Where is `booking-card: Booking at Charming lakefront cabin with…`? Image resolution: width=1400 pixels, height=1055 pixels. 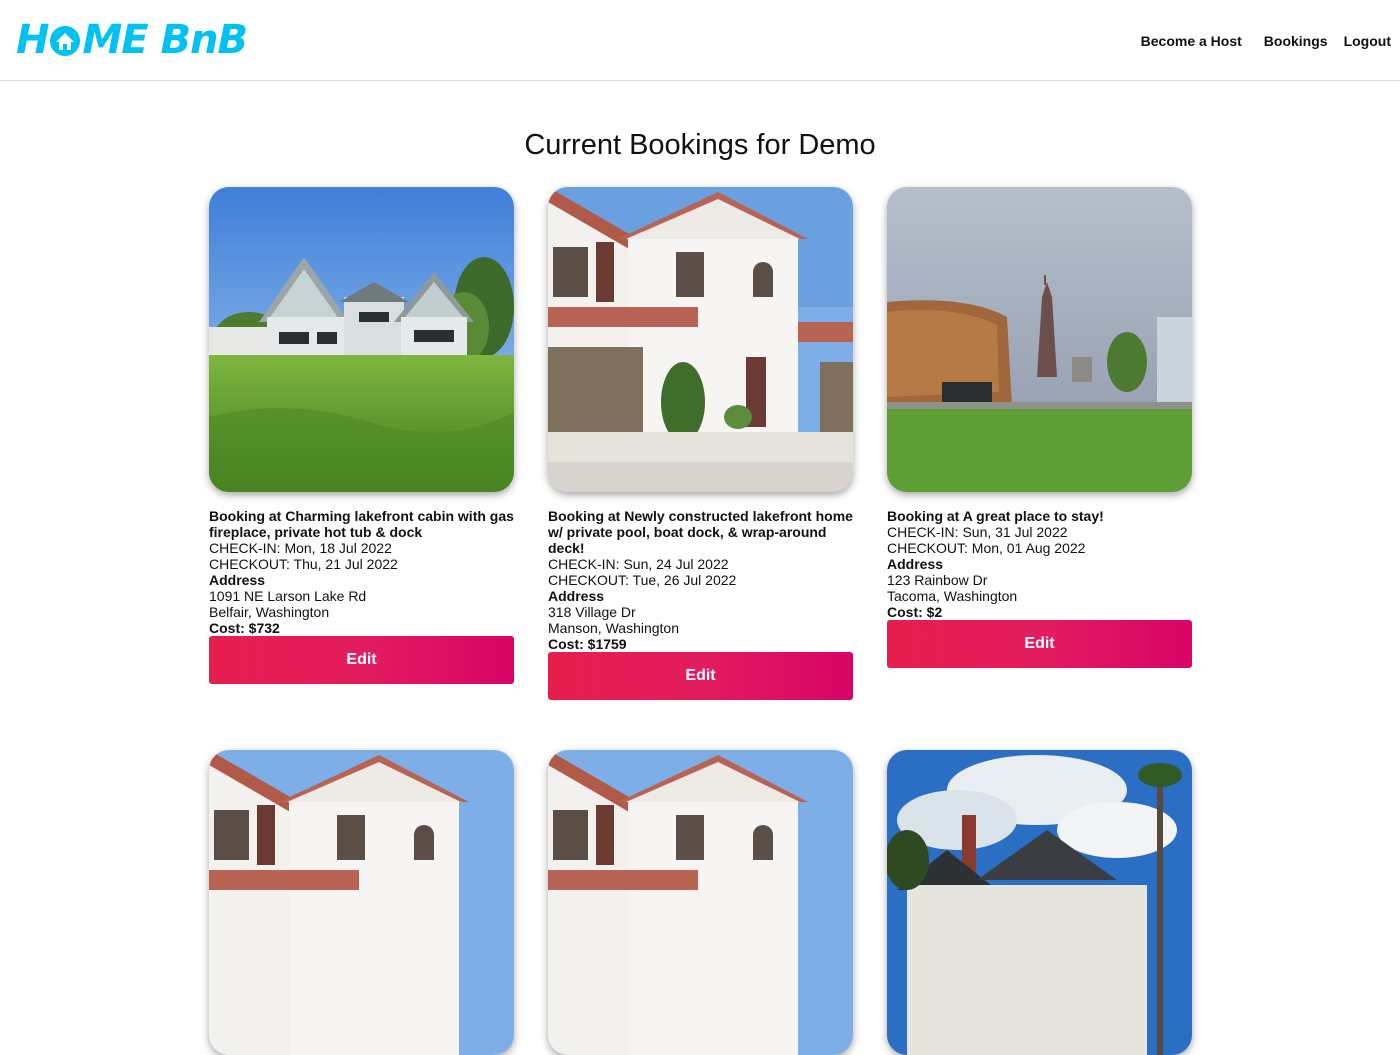
booking-card: Booking at Charming lakefront cabin with… is located at coordinates (361, 435).